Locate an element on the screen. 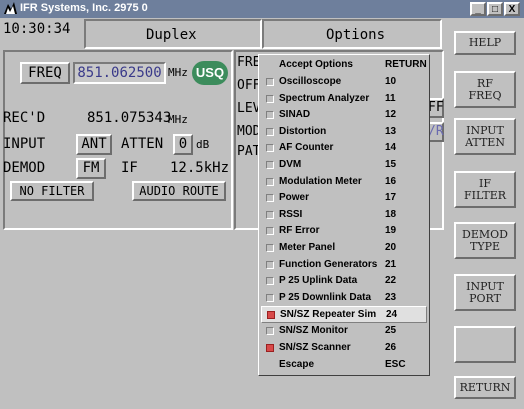 The width and height of the screenshot is (524, 409). menu-item-label: SN/SZ Monitor is located at coordinates (313, 330).